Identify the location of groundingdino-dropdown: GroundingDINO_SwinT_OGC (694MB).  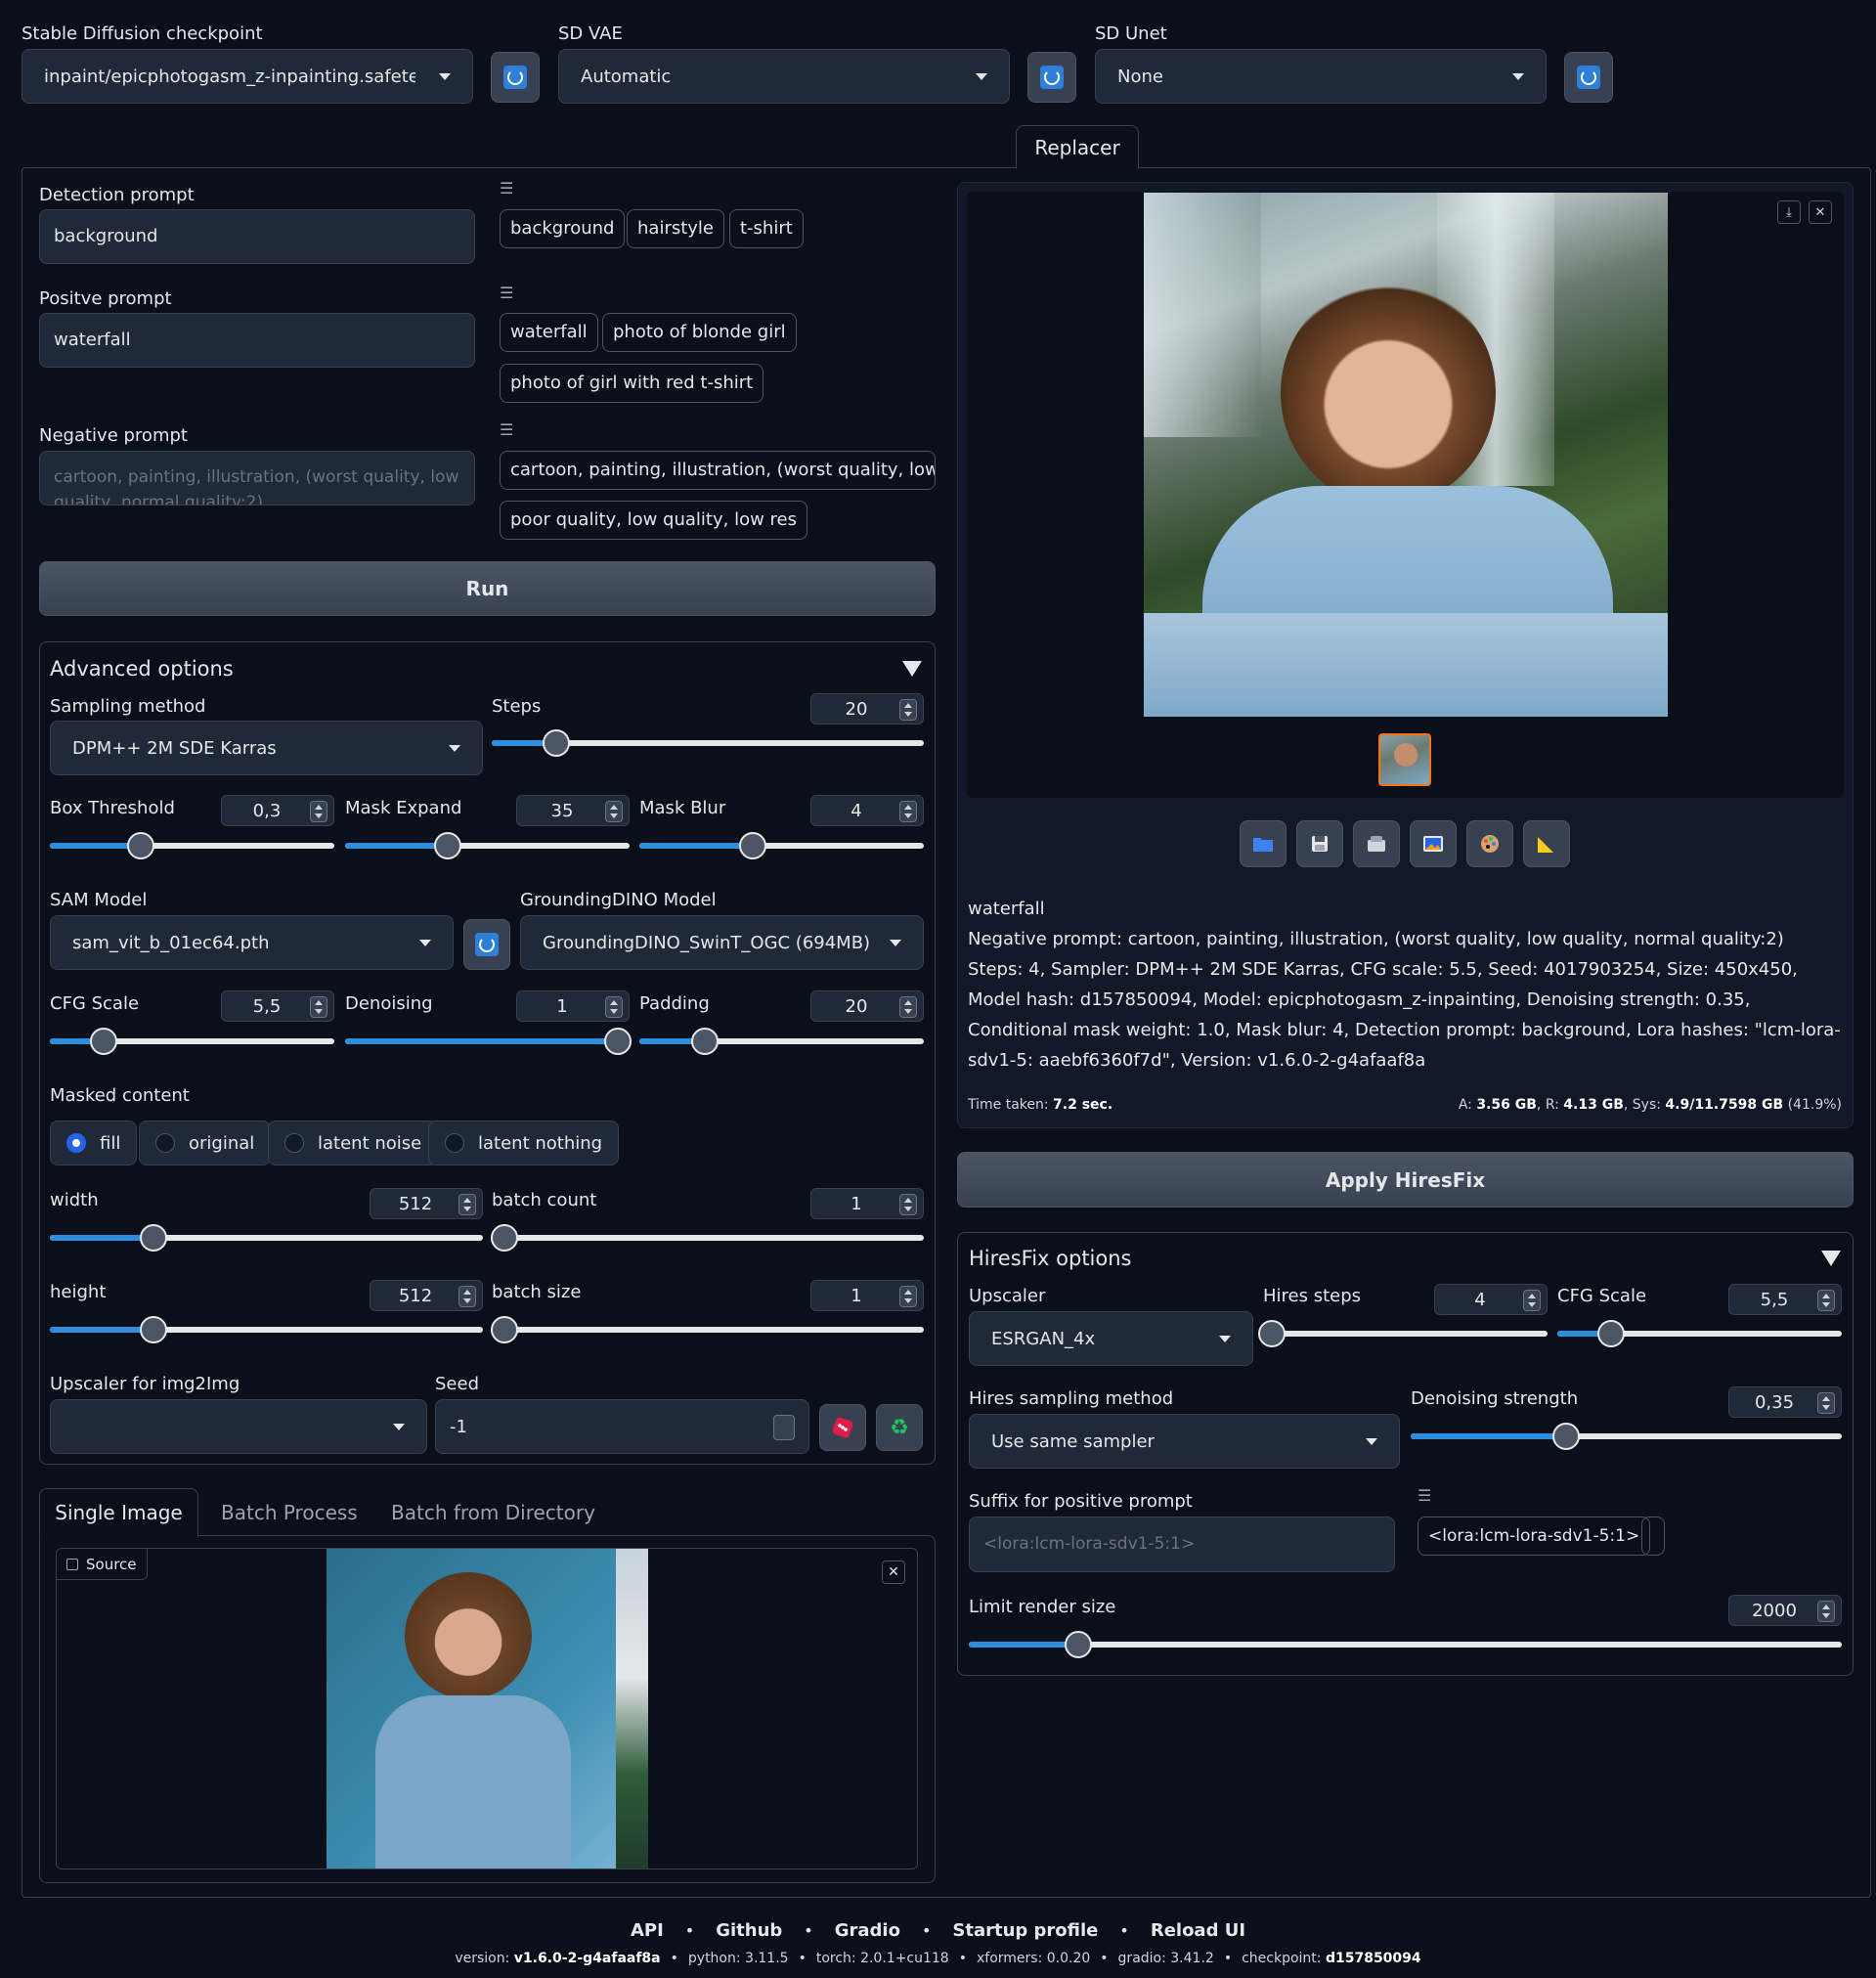
(722, 943).